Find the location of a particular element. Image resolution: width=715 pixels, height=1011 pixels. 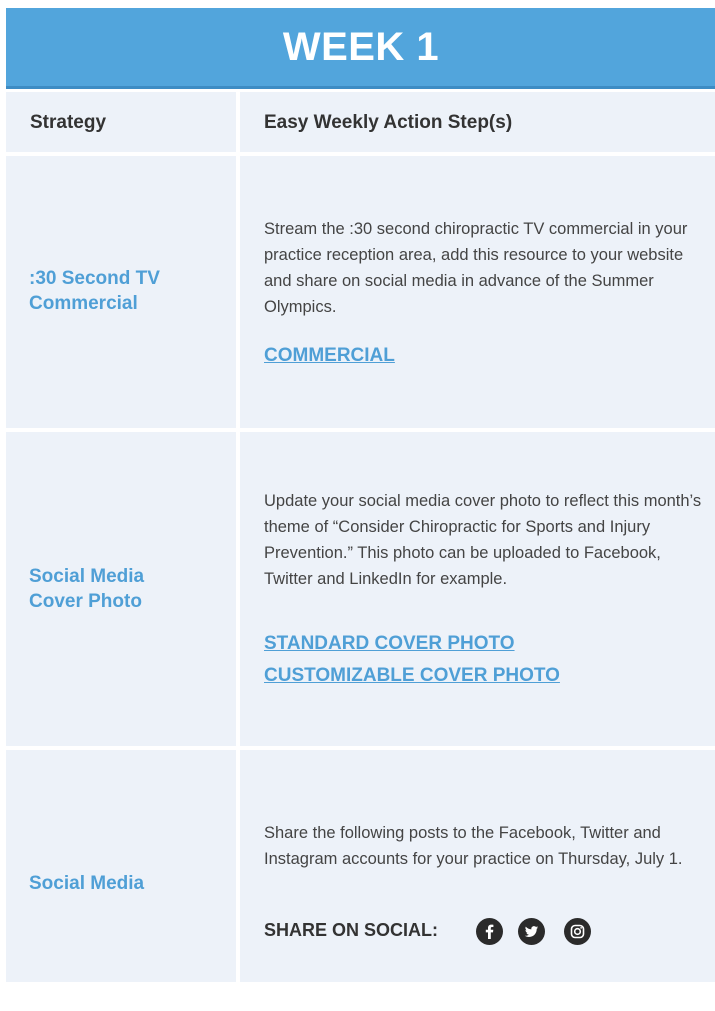

strategy-social-media: Social Media is located at coordinates (87, 883).